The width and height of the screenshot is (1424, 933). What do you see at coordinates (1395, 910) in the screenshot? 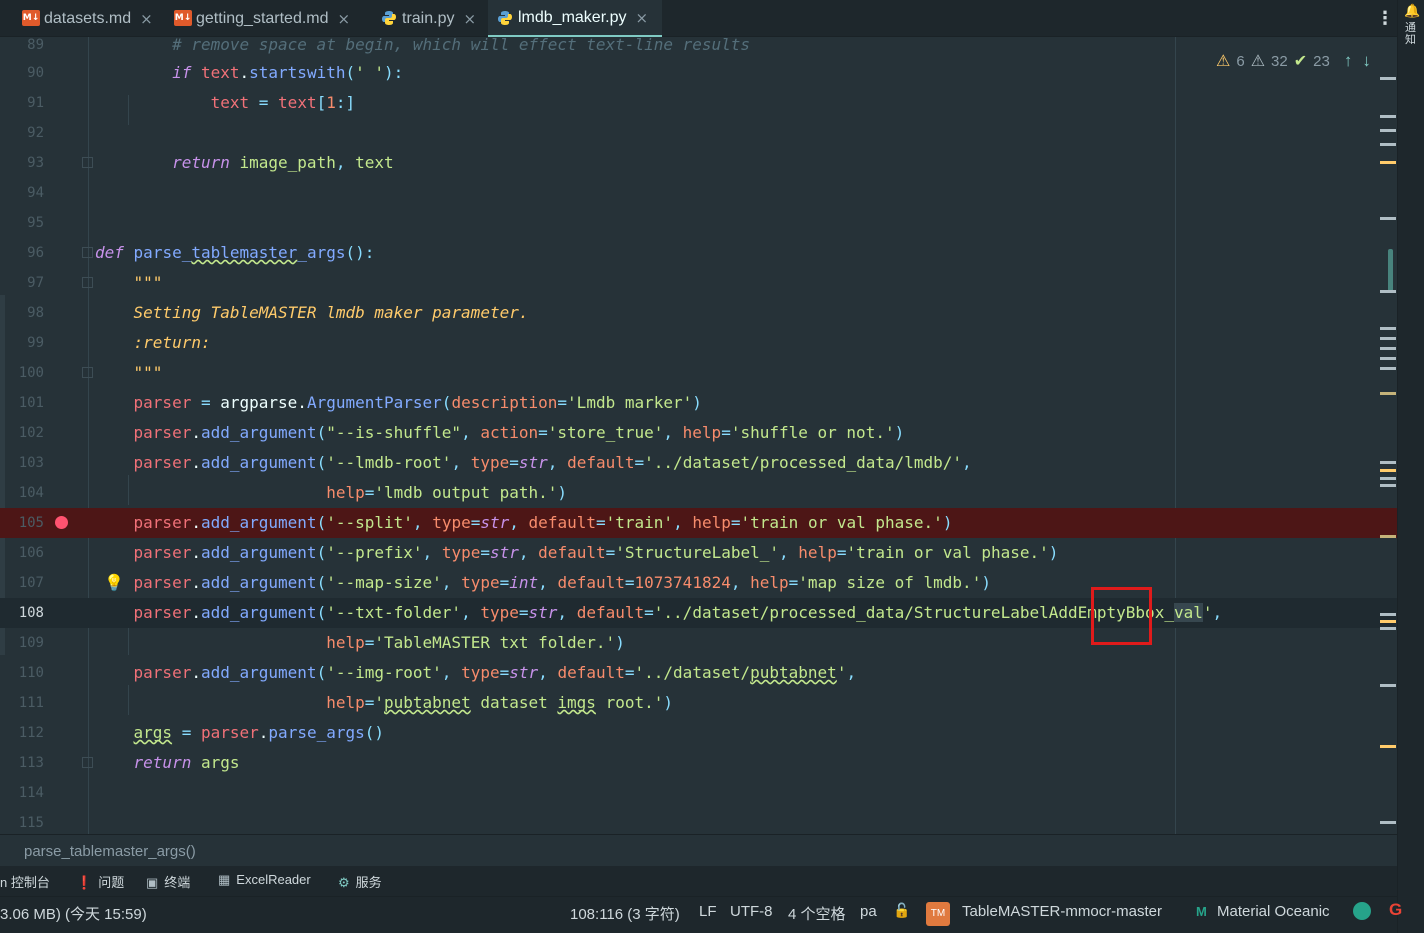
I see `google-icon: G` at bounding box center [1395, 910].